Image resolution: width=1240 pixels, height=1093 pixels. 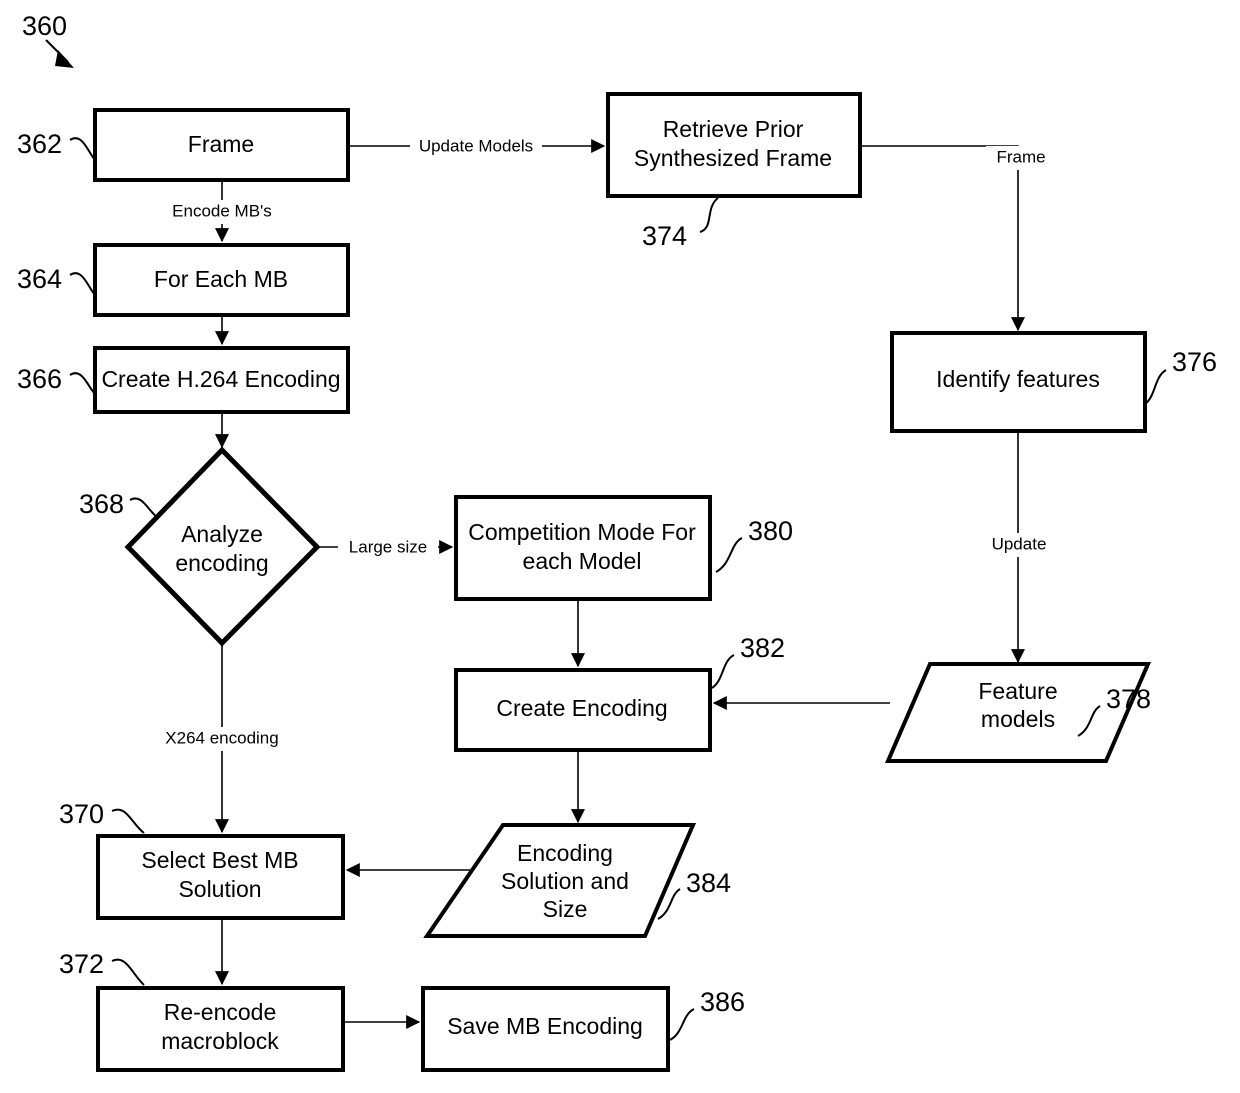 What do you see at coordinates (762, 648) in the screenshot?
I see `ref-label-382: 382` at bounding box center [762, 648].